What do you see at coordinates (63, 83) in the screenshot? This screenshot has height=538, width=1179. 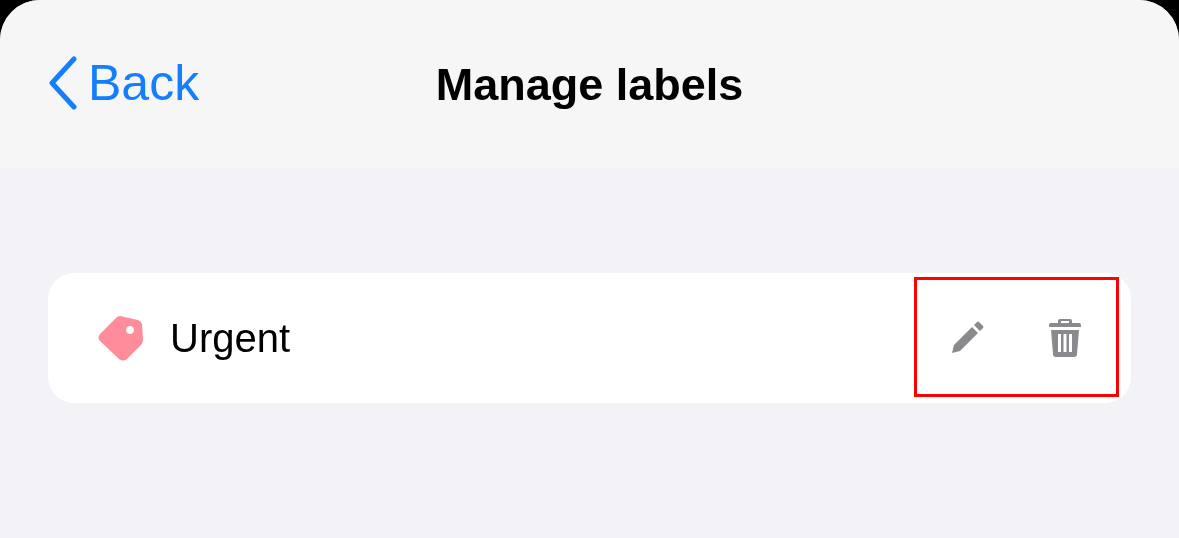 I see `chevron-left-icon` at bounding box center [63, 83].